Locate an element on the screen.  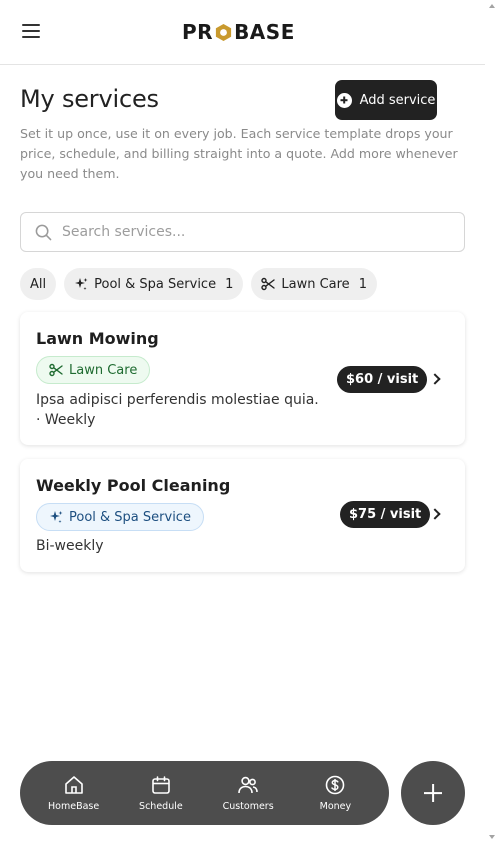
category-chip-lawn-care: Lawn Care is located at coordinates (93, 370).